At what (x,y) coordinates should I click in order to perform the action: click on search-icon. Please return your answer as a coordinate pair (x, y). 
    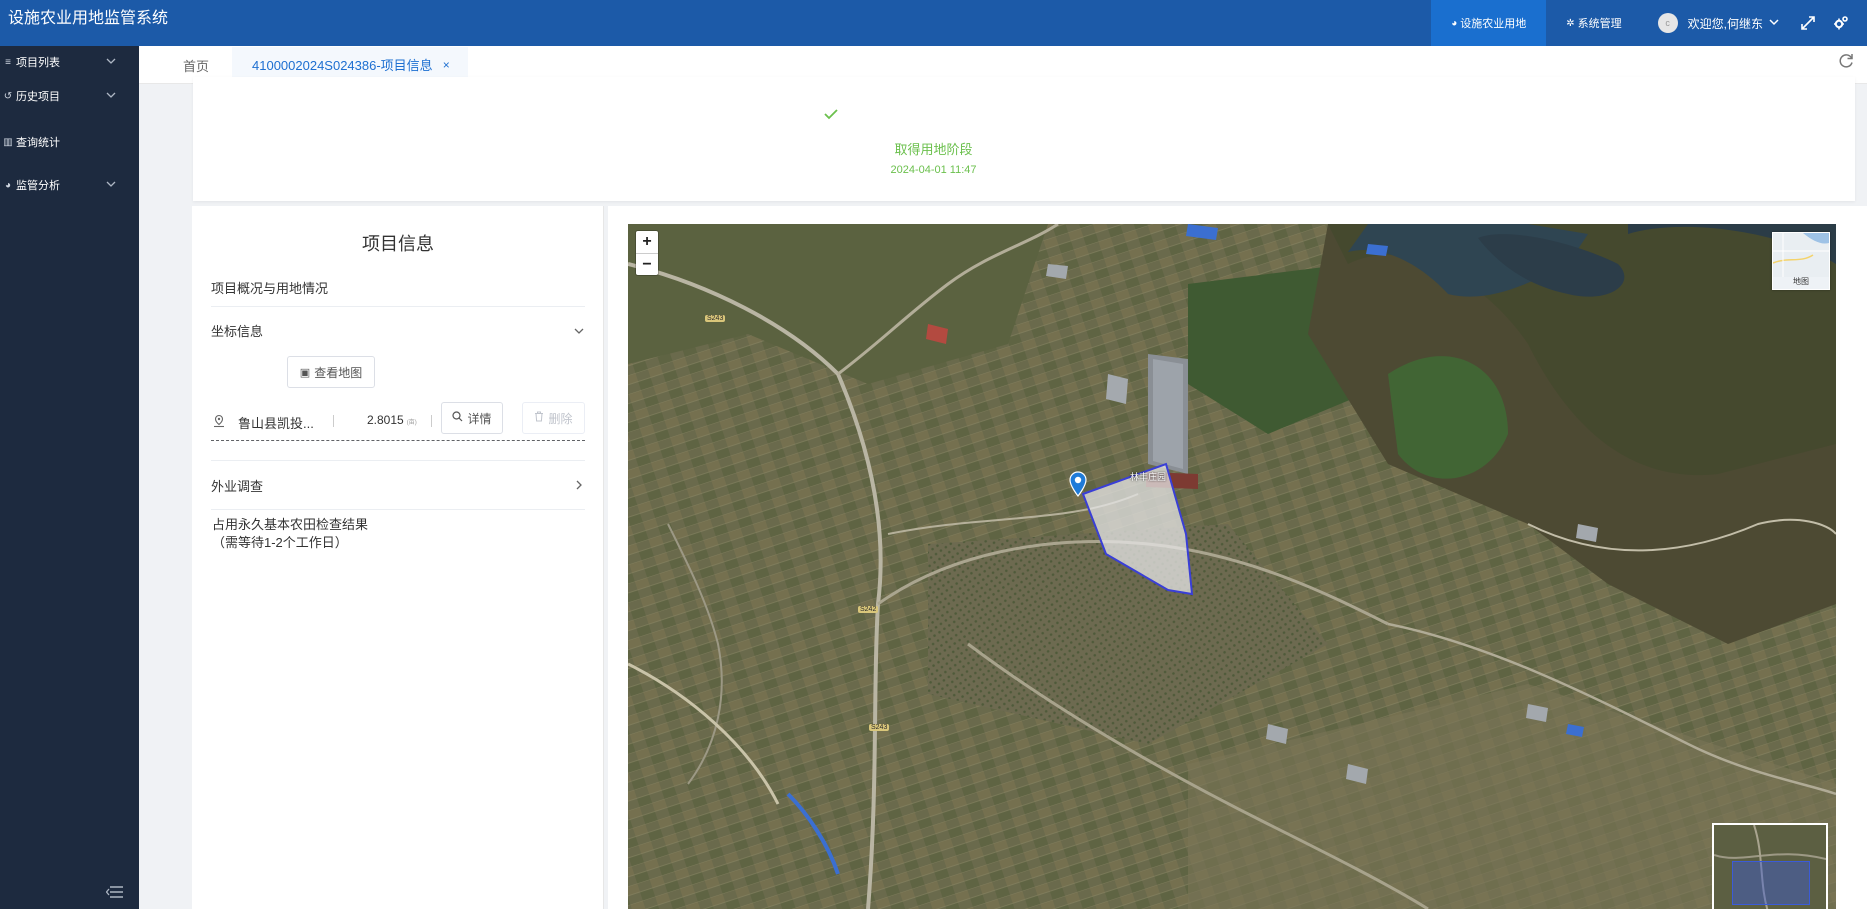
    Looking at the image, I should click on (457, 418).